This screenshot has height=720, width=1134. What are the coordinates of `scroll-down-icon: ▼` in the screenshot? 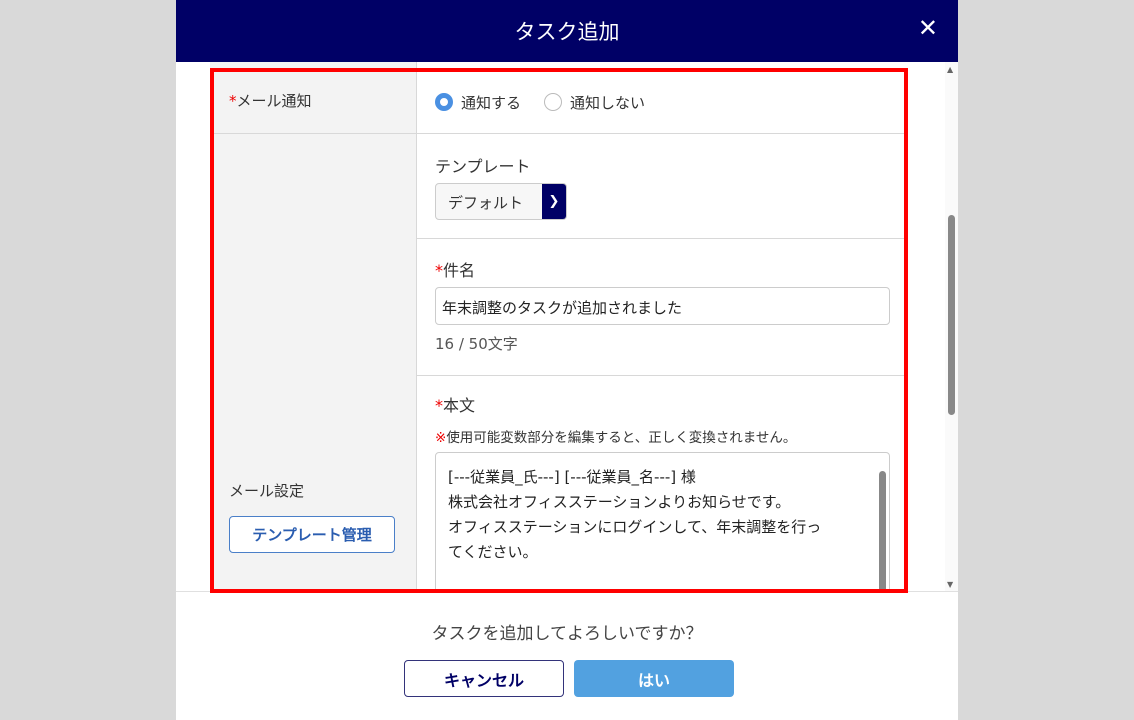 It's located at (950, 584).